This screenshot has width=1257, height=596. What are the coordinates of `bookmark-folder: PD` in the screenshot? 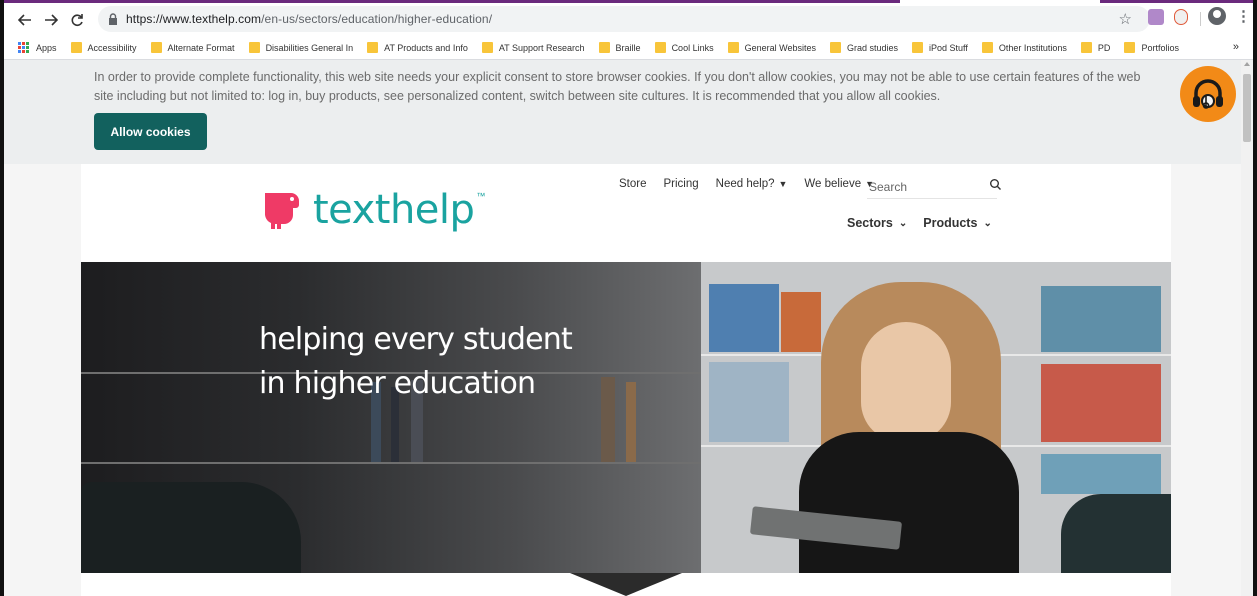 It's located at (1095, 47).